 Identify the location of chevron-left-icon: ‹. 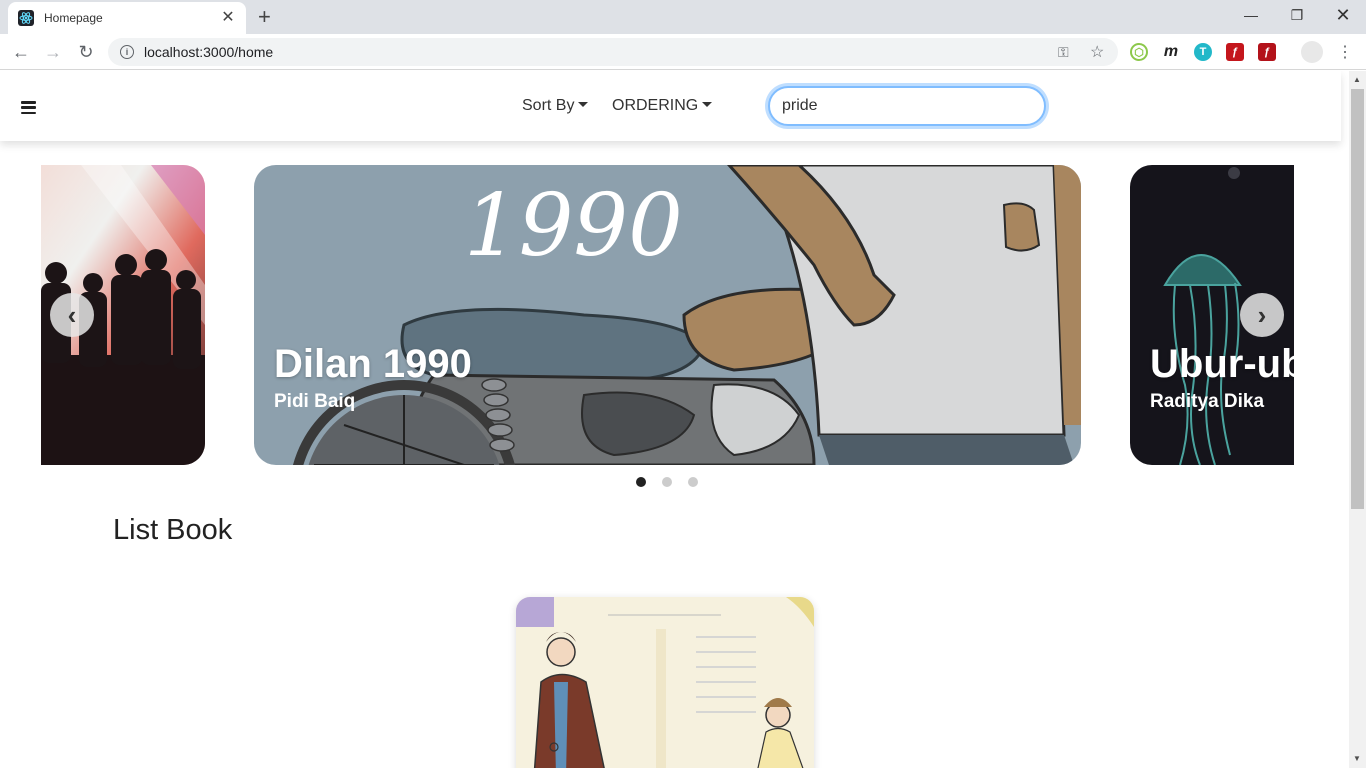
(72, 314).